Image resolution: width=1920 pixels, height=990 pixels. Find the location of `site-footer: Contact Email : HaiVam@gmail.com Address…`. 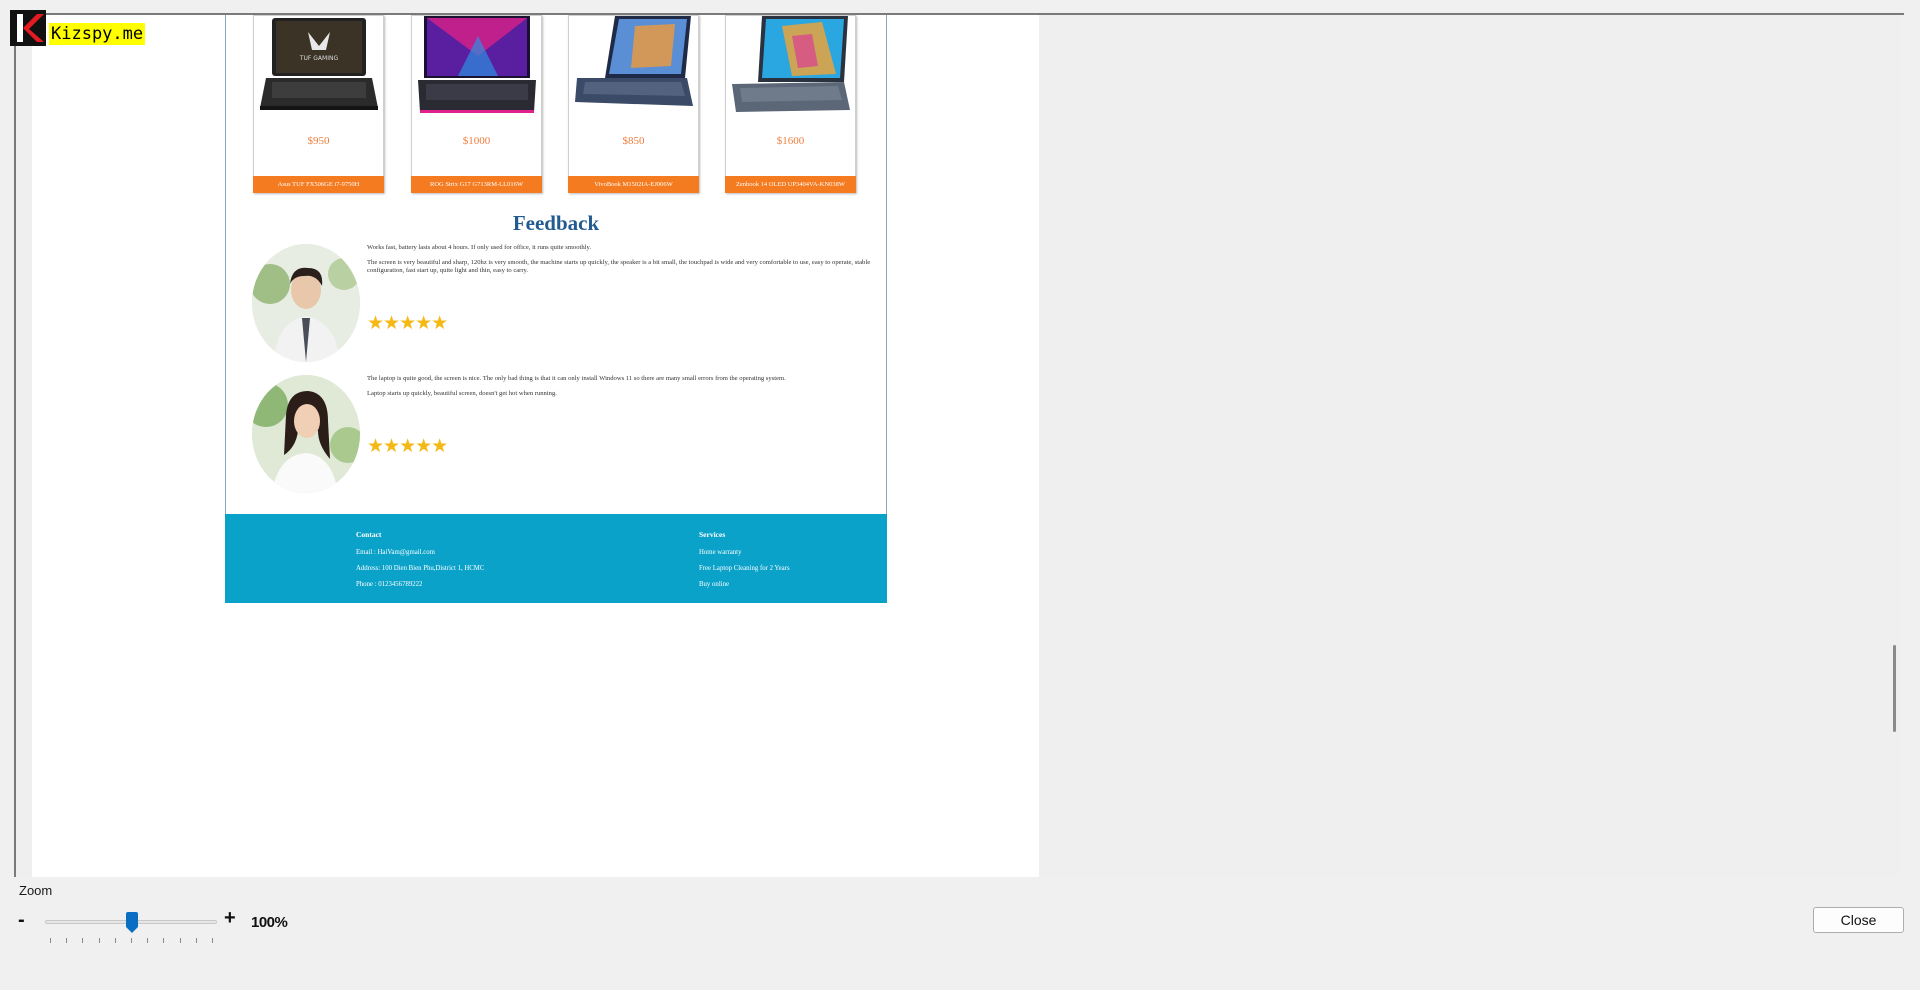

site-footer: Contact Email : HaiVam@gmail.com Address… is located at coordinates (556, 558).